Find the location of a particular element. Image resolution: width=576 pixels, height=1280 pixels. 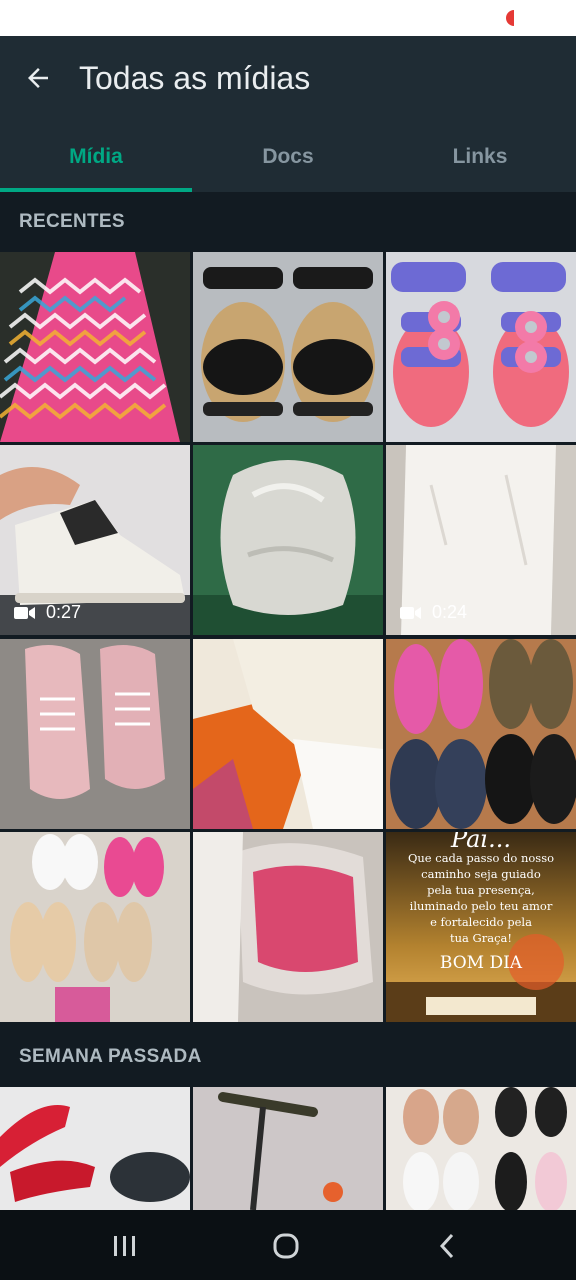

arrow-left-icon is located at coordinates (38, 78).